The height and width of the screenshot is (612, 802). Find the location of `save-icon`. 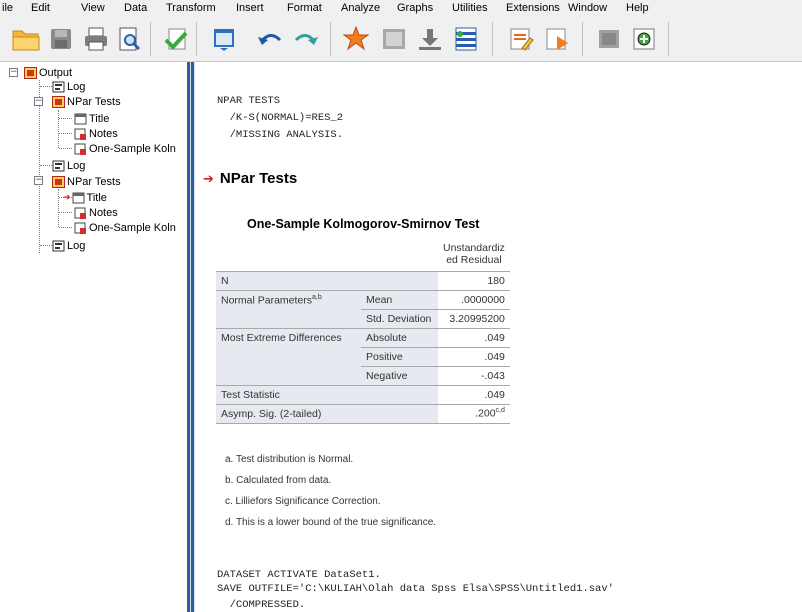

save-icon is located at coordinates (61, 39).